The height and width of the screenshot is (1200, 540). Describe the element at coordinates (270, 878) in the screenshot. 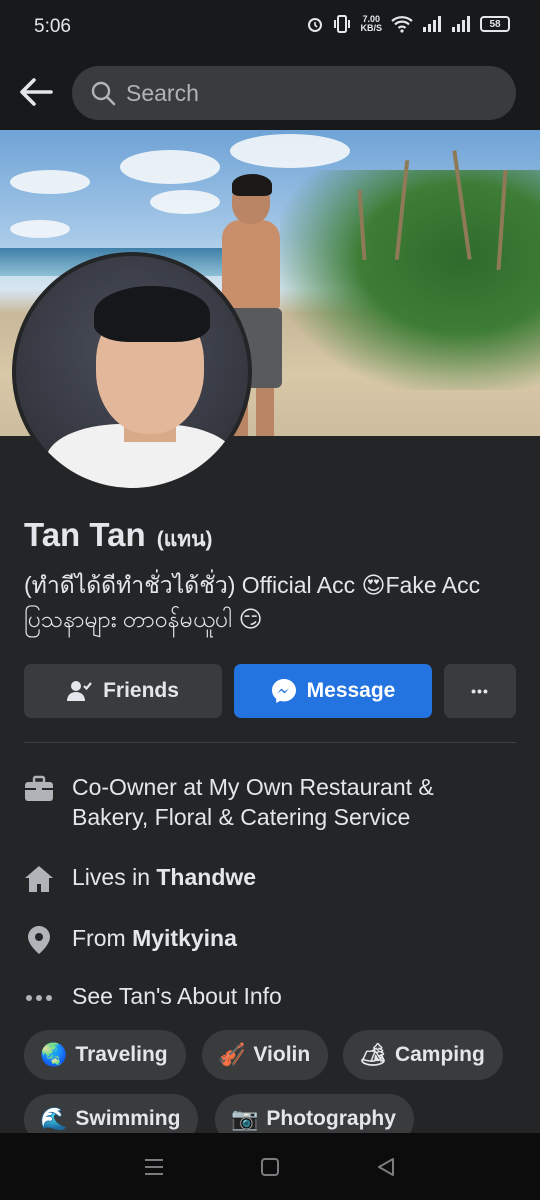

I see `intro-lives-in: Lives in Thandwe` at that location.